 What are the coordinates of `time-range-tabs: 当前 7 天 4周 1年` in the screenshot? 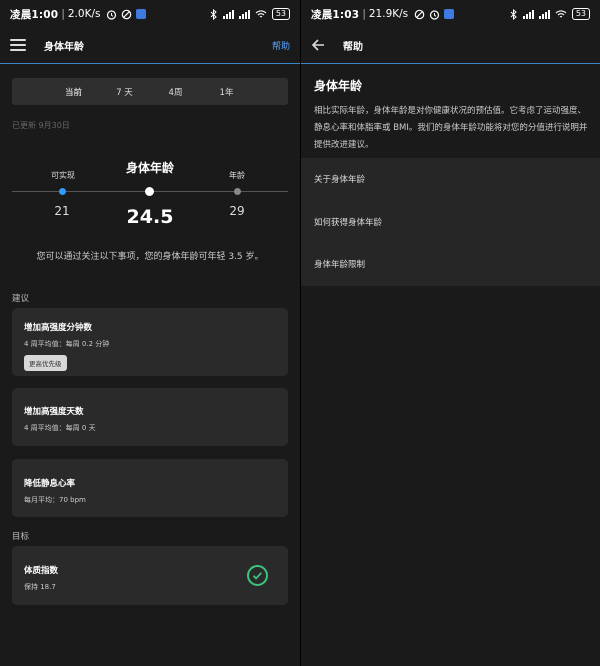 It's located at (150, 91).